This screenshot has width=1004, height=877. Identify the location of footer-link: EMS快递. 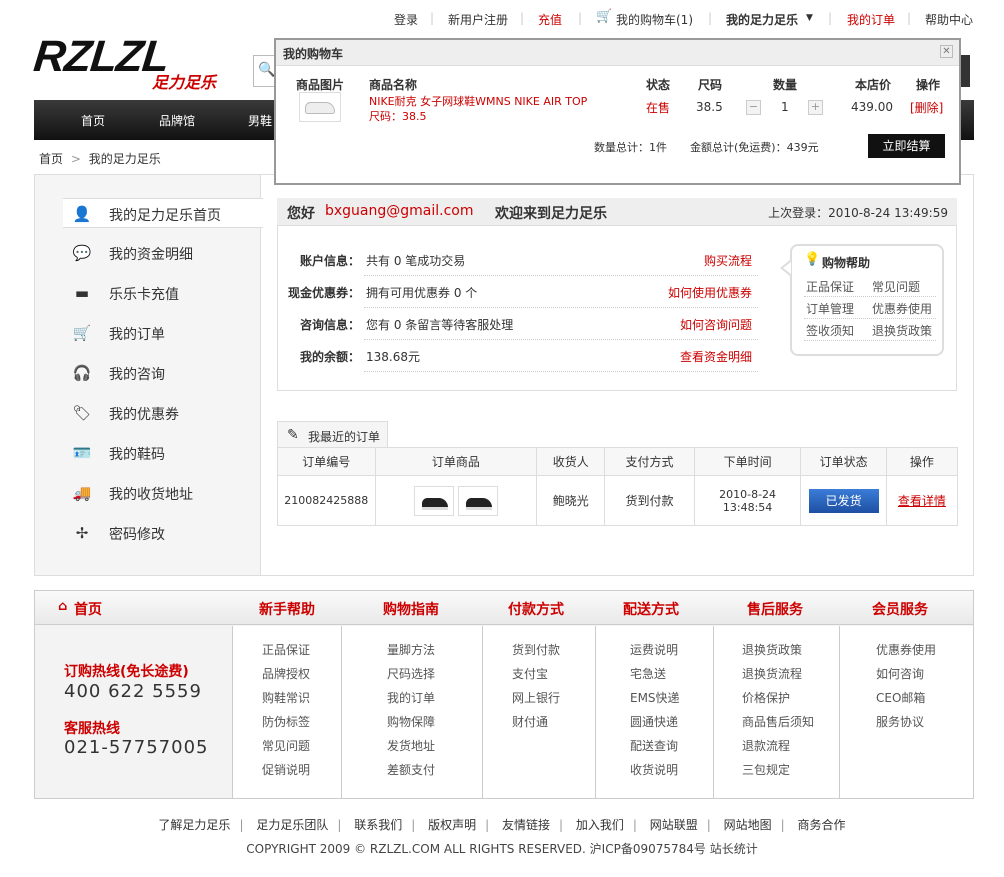
(655, 697).